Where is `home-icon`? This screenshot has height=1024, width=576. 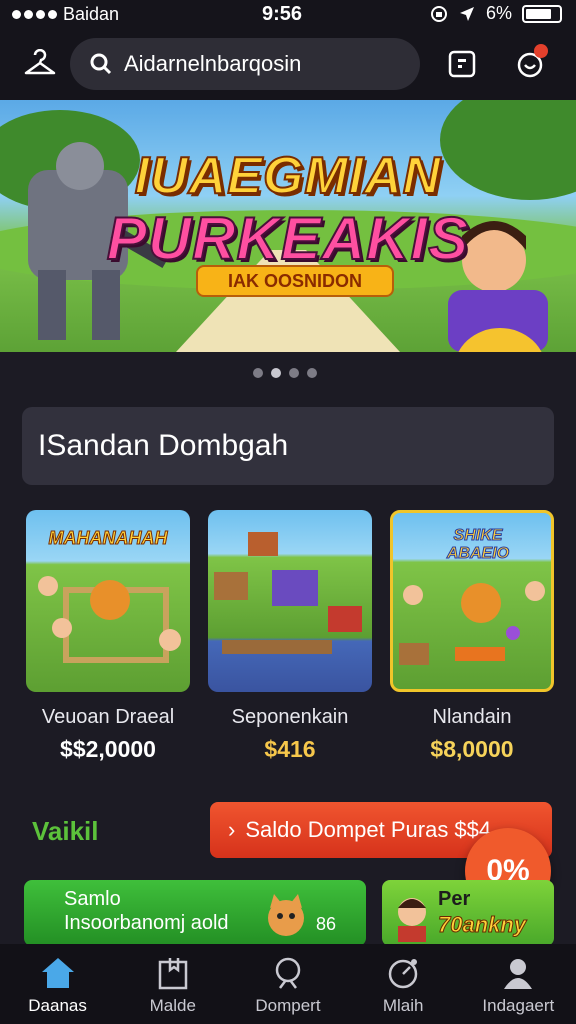
home-icon is located at coordinates (57, 973).